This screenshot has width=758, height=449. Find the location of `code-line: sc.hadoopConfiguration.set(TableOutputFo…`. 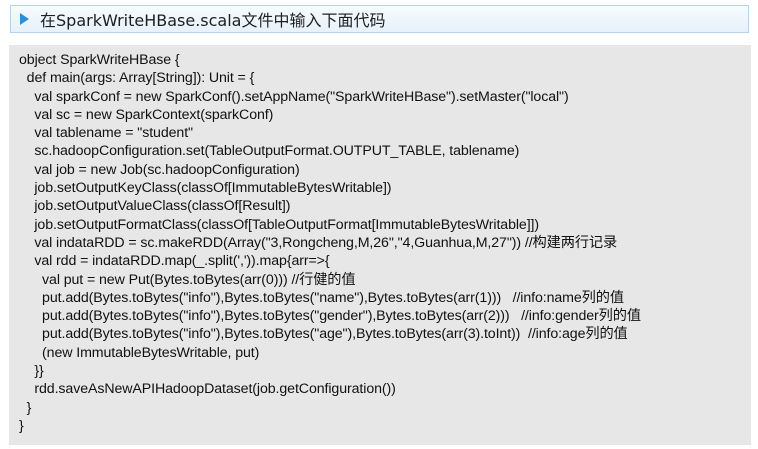

code-line: sc.hadoopConfiguration.set(TableOutputFo… is located at coordinates (269, 151).